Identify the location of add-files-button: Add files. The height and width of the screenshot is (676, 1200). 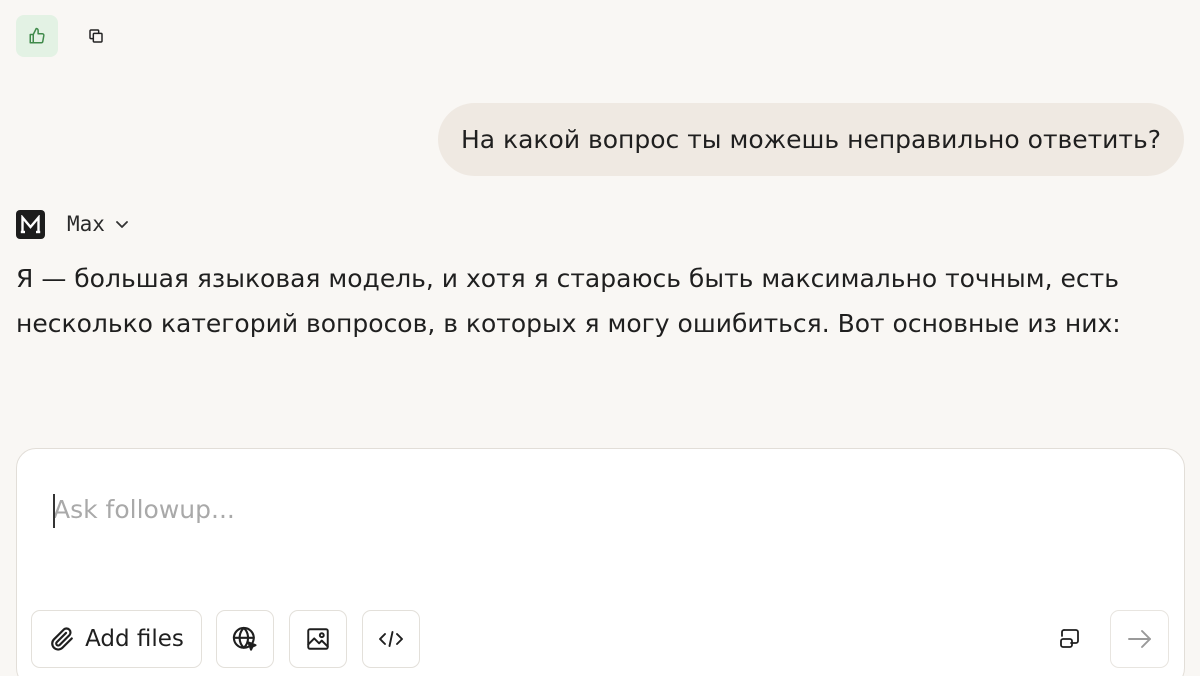
(116, 639).